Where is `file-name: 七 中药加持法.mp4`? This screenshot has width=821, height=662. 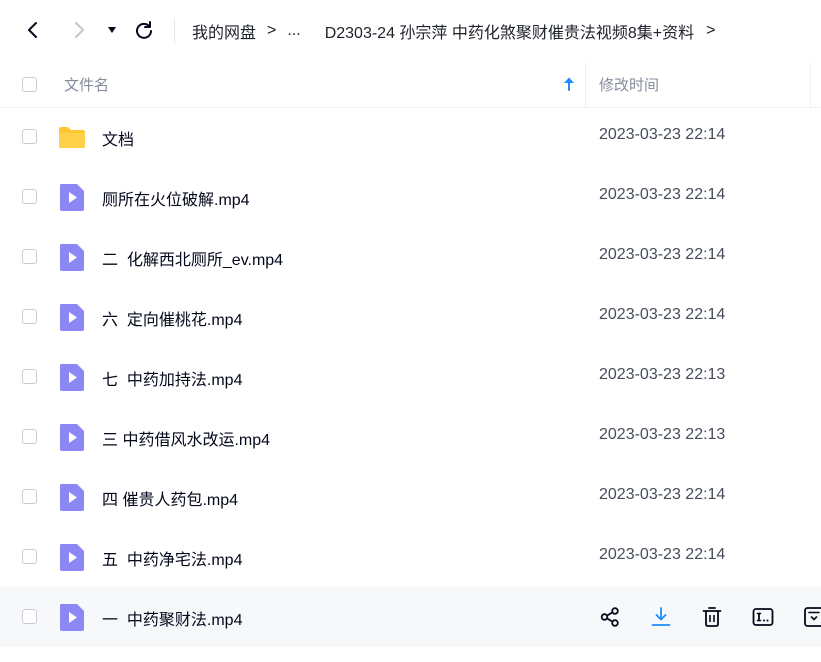 file-name: 七 中药加持法.mp4 is located at coordinates (172, 378).